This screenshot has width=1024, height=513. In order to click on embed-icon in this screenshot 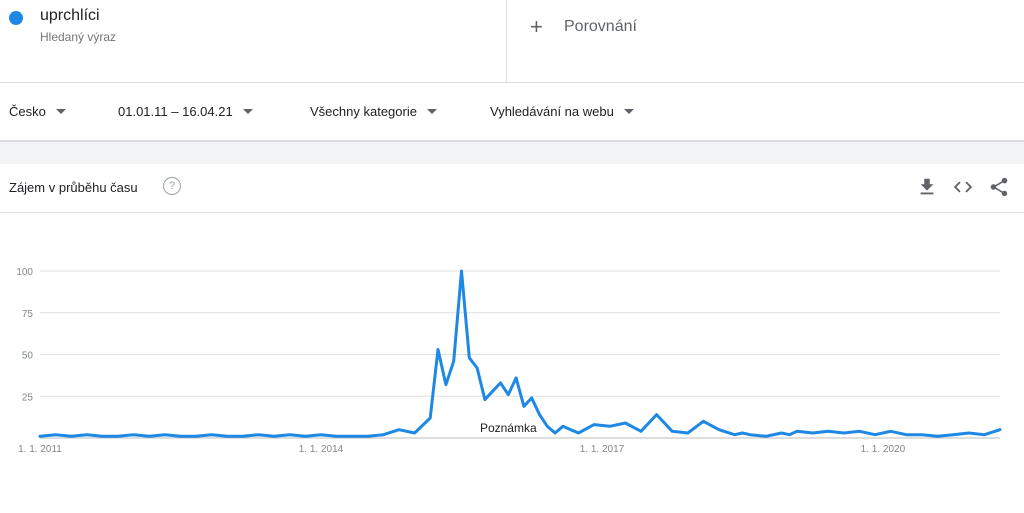, I will do `click(963, 187)`.